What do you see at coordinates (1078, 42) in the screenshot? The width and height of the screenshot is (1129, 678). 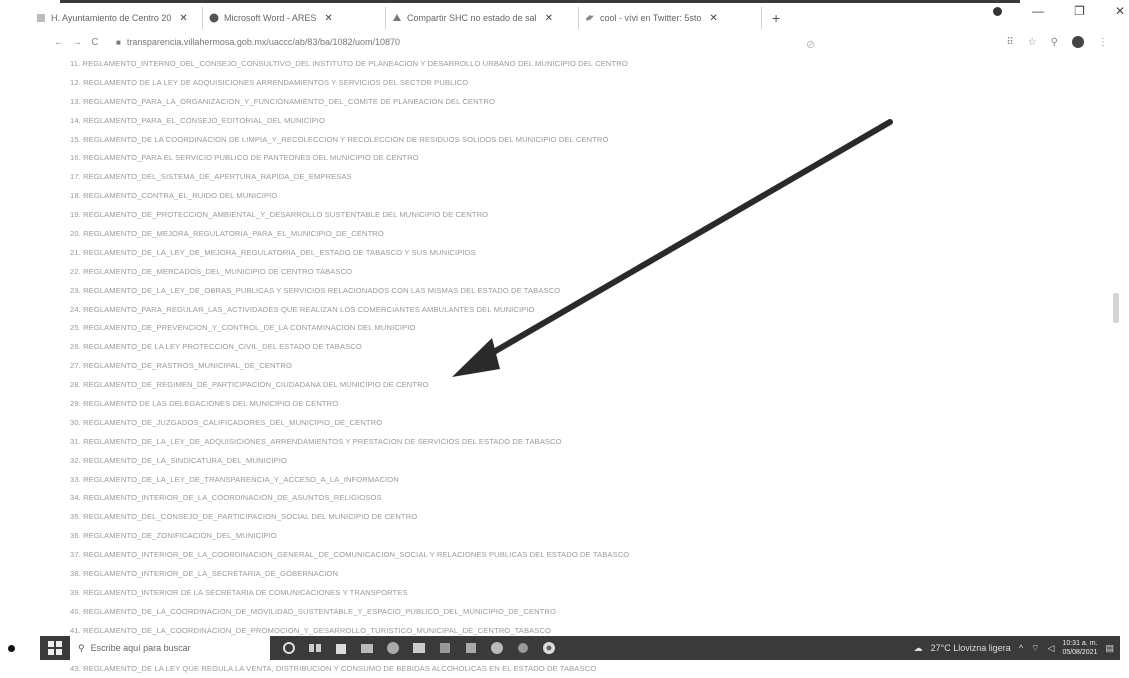 I see `profile-avatar` at bounding box center [1078, 42].